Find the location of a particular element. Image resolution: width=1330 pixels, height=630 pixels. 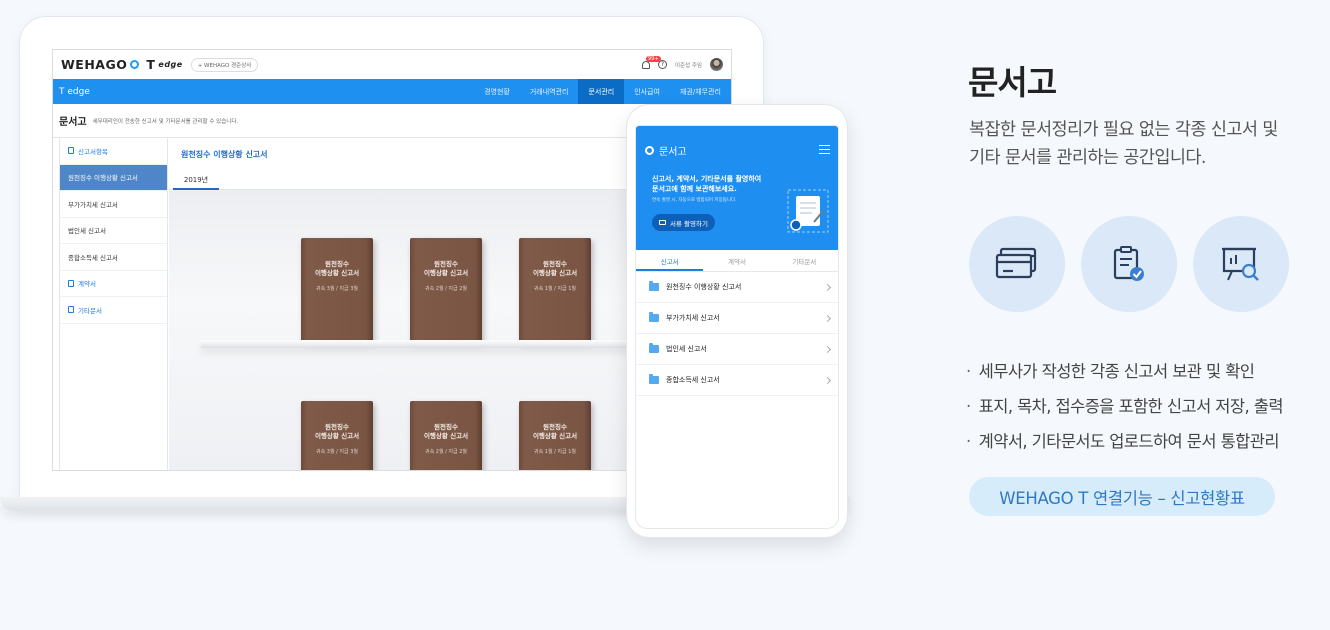

sidebar-item-label: 부가가치세 신고서 is located at coordinates (93, 204).